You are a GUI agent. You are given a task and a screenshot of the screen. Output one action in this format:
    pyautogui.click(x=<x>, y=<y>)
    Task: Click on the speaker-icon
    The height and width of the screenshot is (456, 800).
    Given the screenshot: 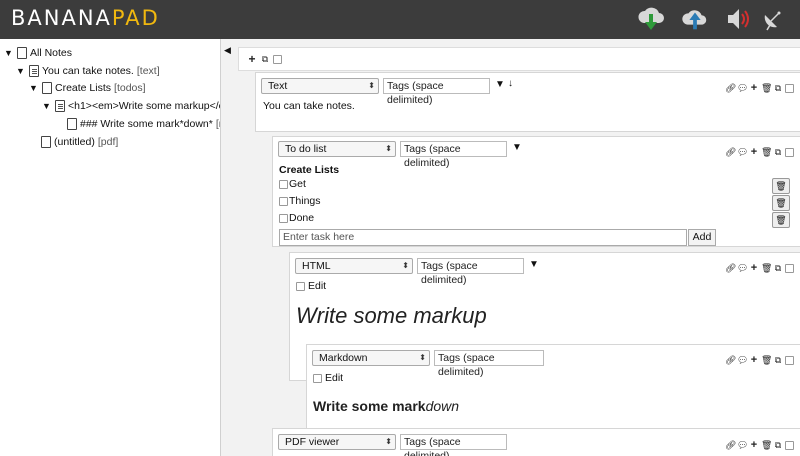 What is the action you would take?
    pyautogui.click(x=738, y=19)
    